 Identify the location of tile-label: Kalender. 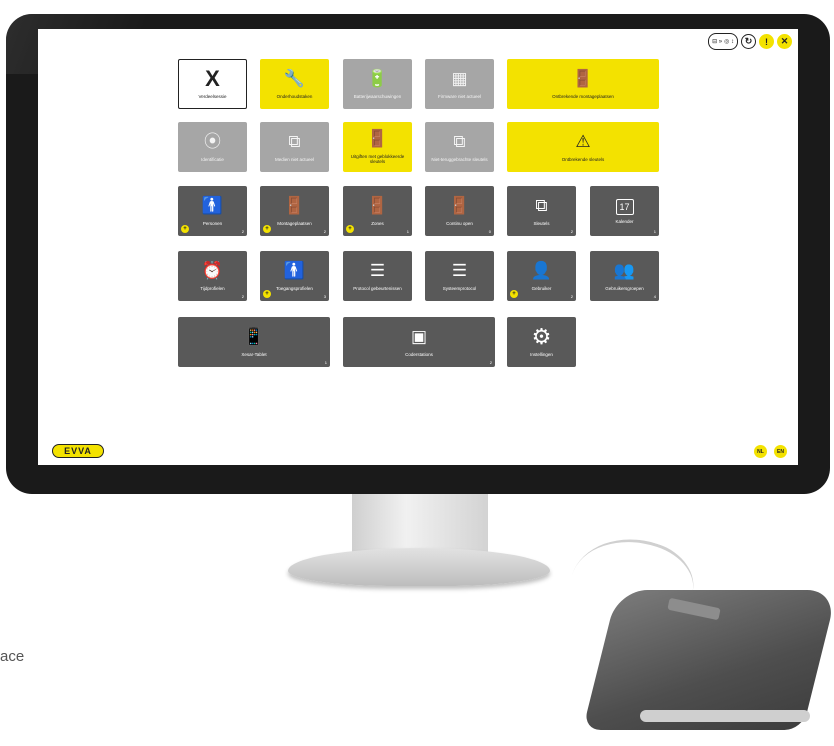
(624, 221).